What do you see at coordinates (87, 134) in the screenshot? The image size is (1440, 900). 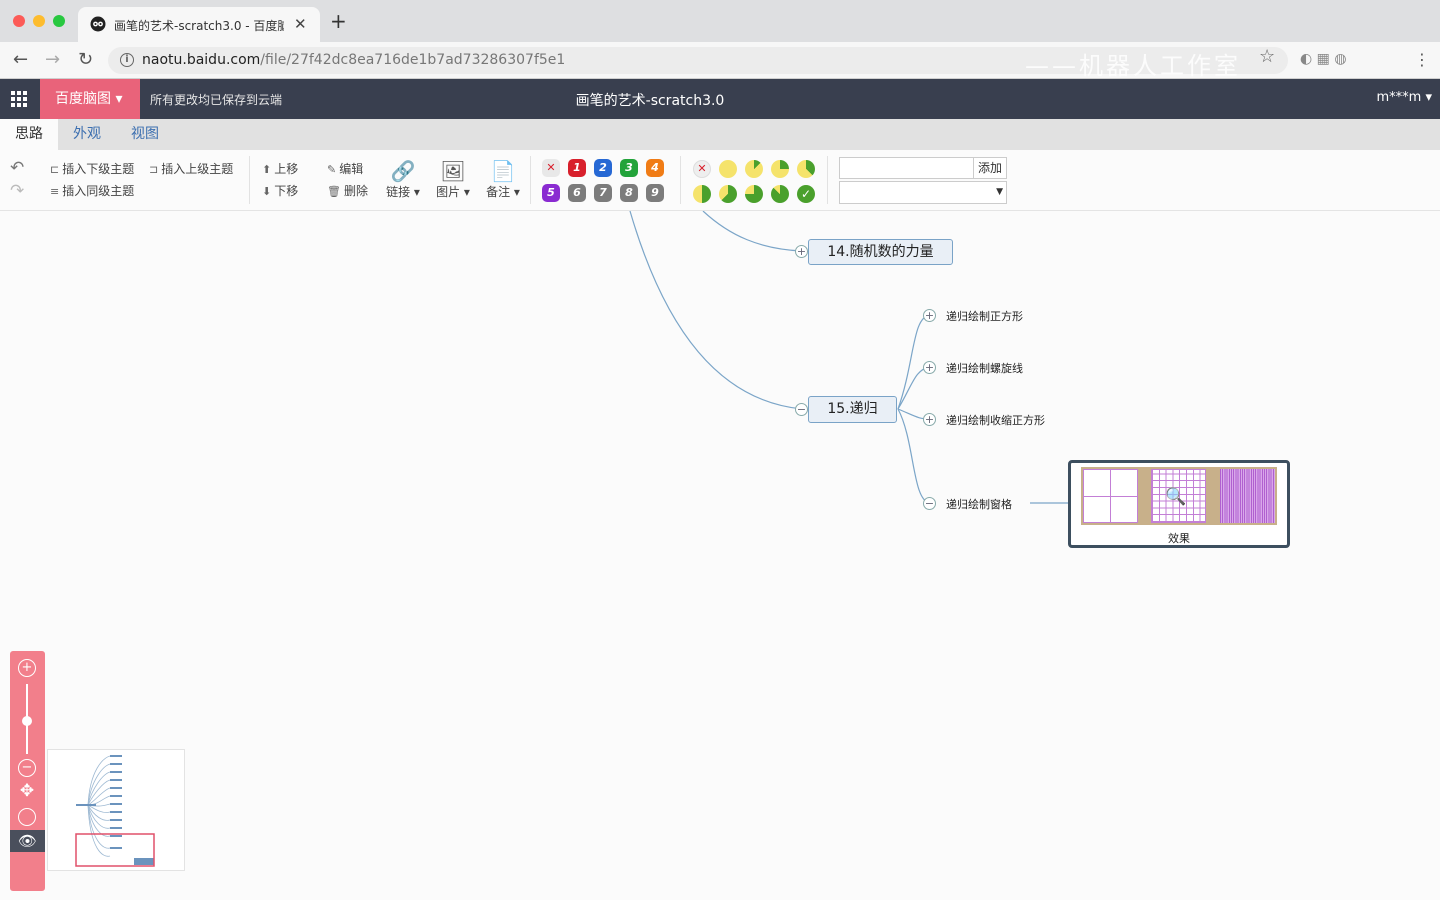 I see `tab-appearance: 外观` at bounding box center [87, 134].